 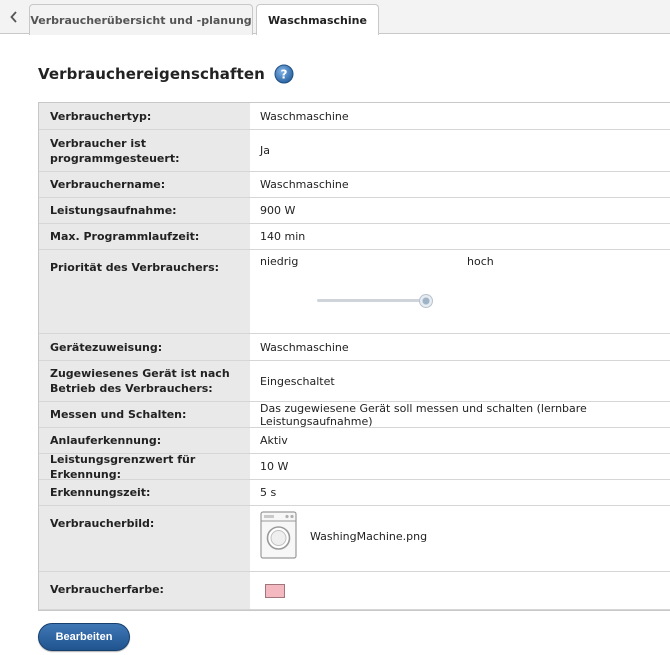 I want to click on priority-slider-track, so click(x=374, y=300).